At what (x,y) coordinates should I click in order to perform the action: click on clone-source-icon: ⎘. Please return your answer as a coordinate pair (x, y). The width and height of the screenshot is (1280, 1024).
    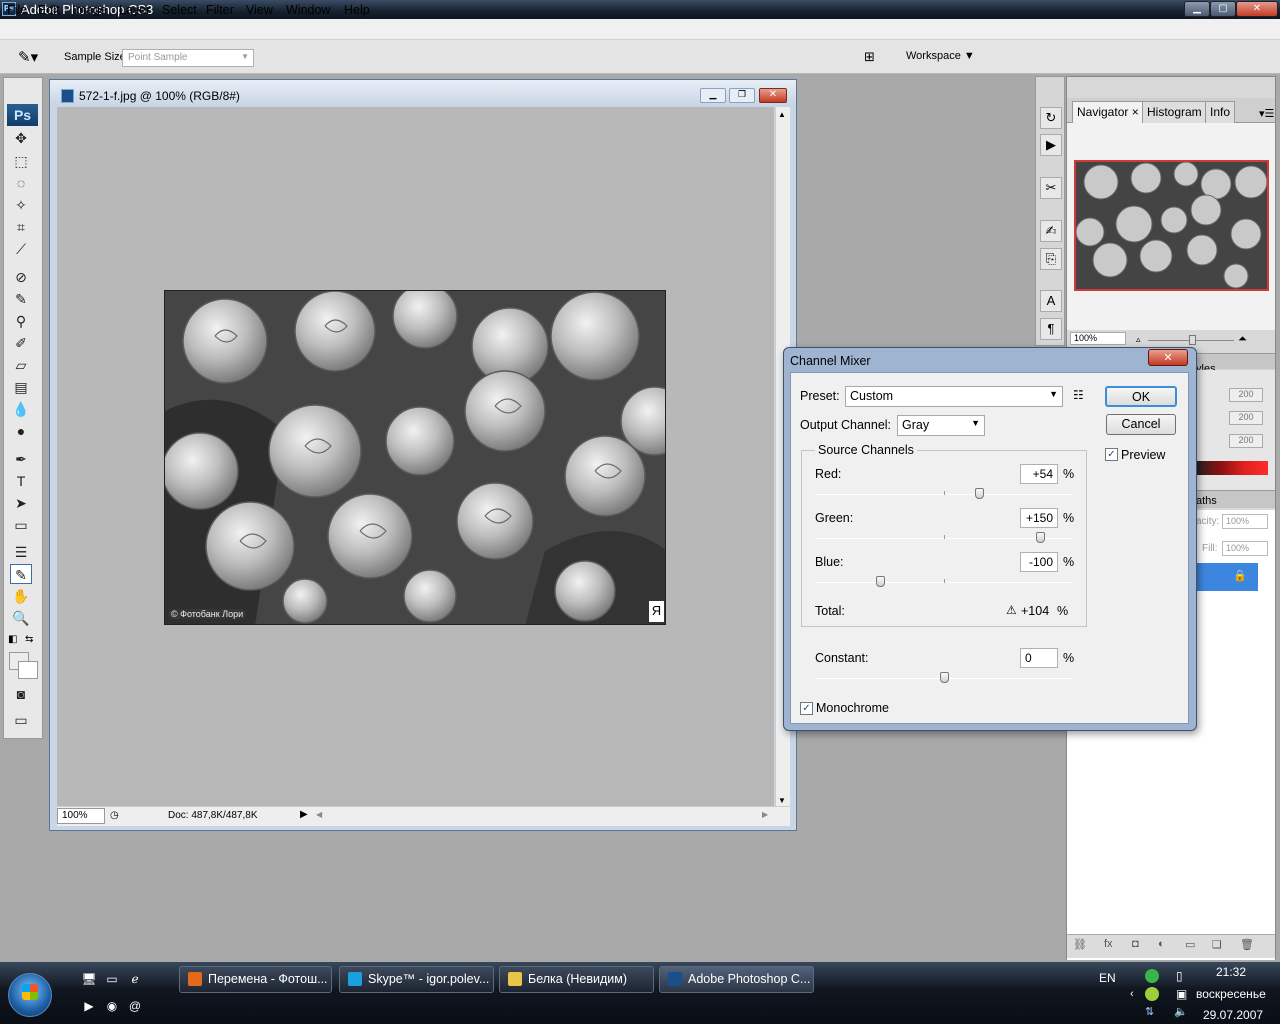
    Looking at the image, I should click on (1051, 259).